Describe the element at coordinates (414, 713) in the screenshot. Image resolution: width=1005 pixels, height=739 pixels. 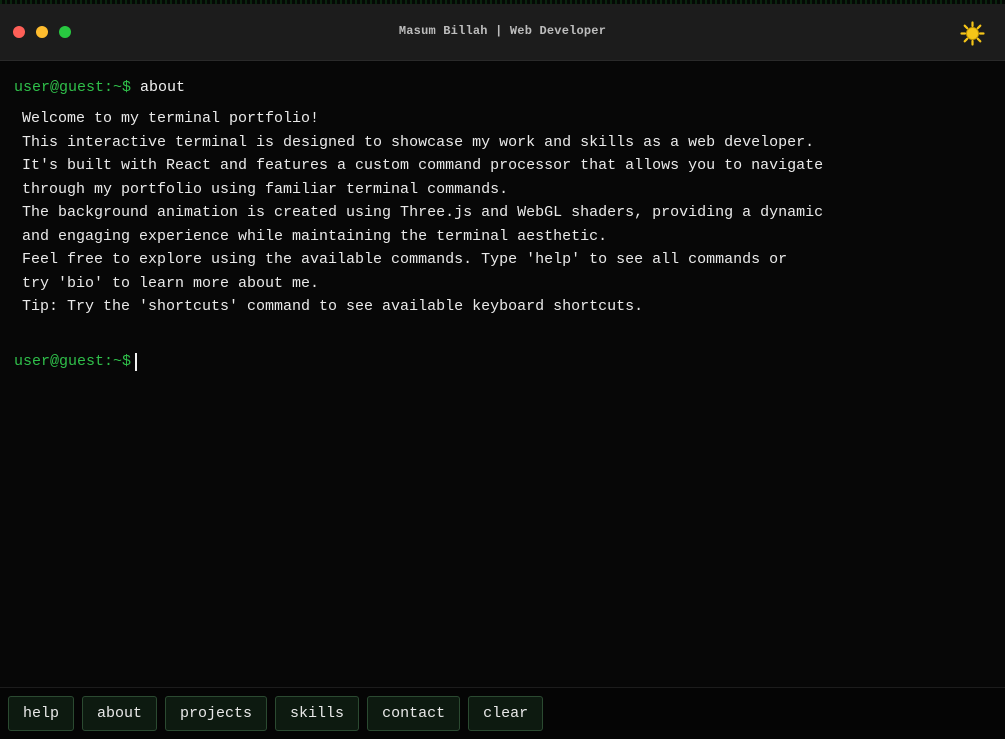
I see `contact-button: contact` at that location.